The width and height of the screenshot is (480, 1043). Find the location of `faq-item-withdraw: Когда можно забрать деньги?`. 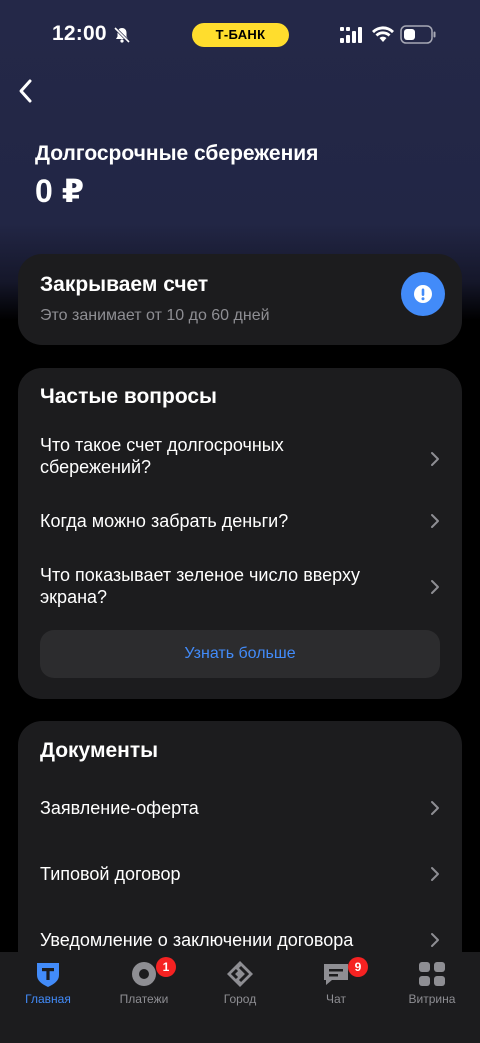

faq-item-withdraw: Когда можно забрать деньги? is located at coordinates (240, 521).